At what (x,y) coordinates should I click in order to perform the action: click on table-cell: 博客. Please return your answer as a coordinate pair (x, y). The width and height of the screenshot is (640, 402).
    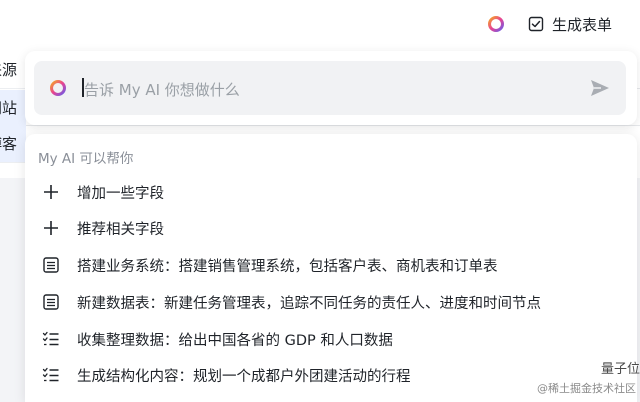
    Looking at the image, I should click on (13, 144).